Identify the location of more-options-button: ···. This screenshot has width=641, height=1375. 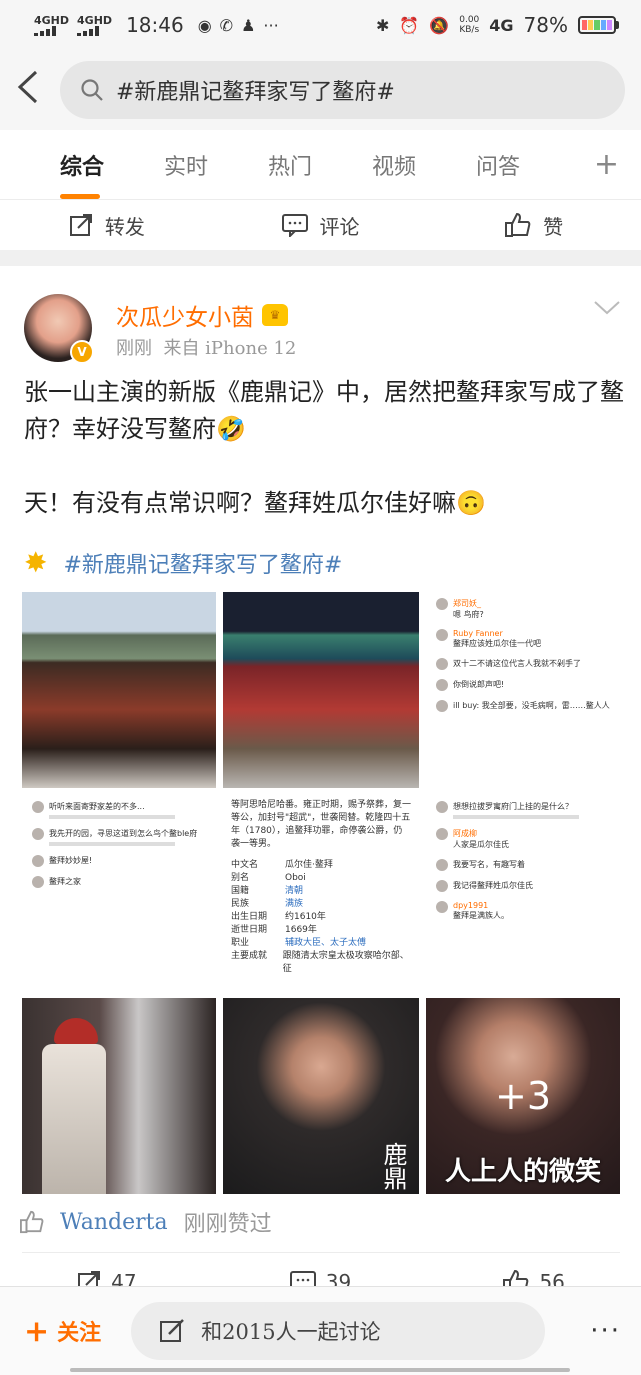
(605, 1331).